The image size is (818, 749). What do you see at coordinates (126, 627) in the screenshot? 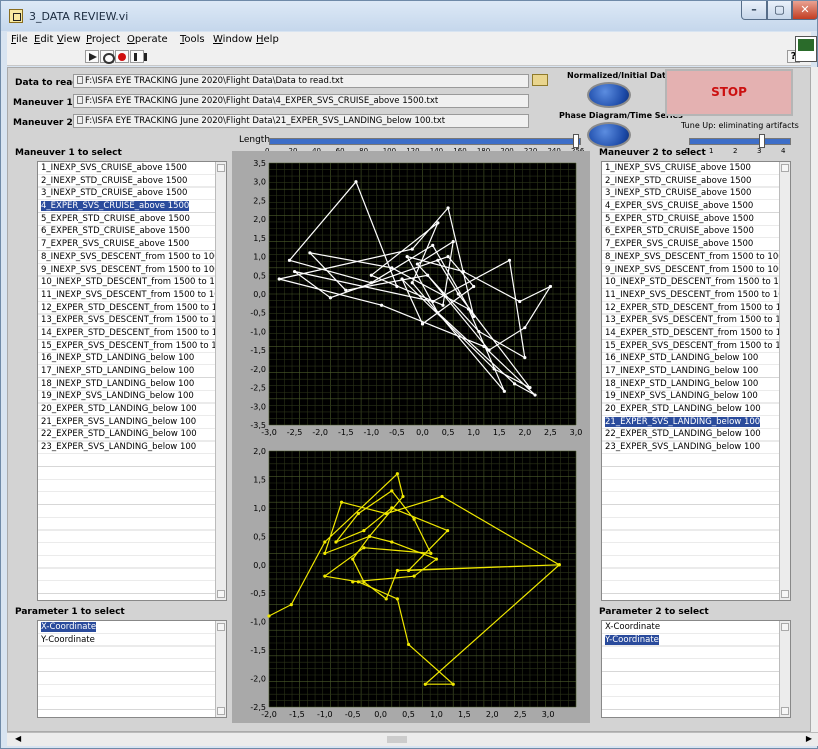
I see `parameter1-list-item: X-Coordinate` at bounding box center [126, 627].